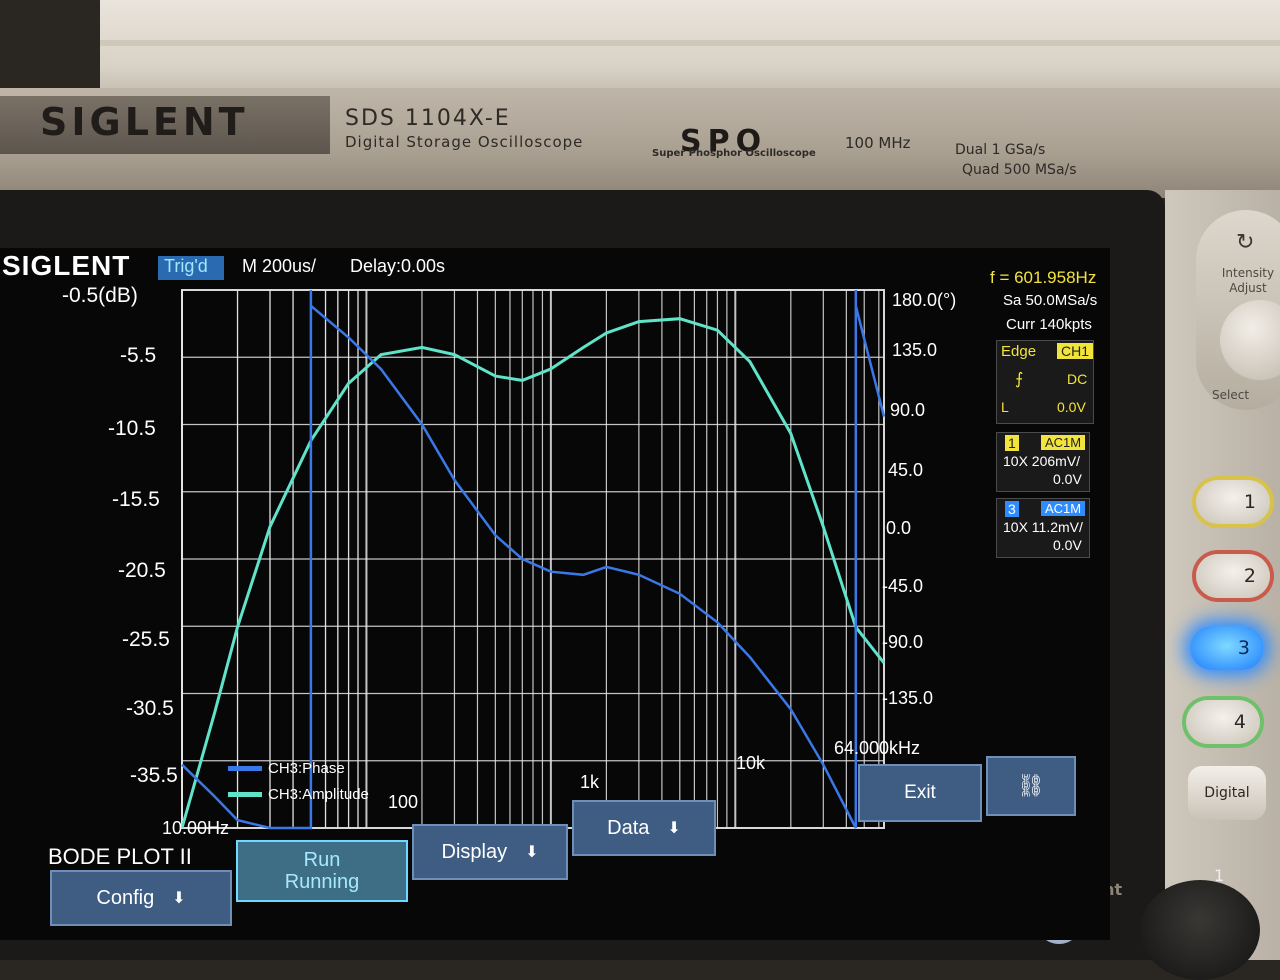 This screenshot has width=1280, height=980. I want to click on delay-label: Delay:0.00s, so click(397, 266).